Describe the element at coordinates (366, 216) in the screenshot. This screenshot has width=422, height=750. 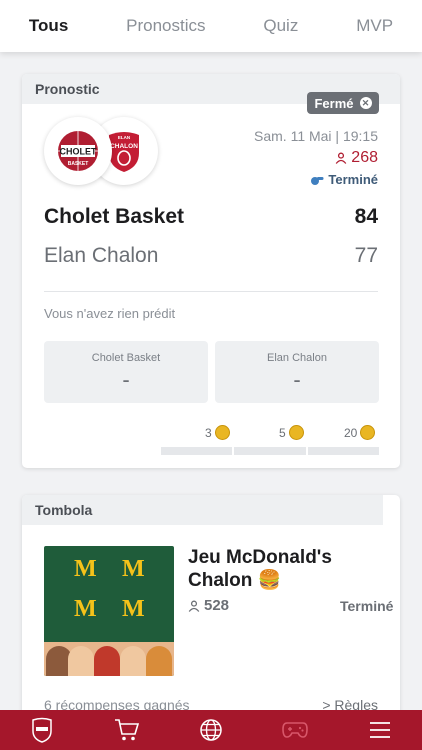
I see `home-team-score: 84` at that location.